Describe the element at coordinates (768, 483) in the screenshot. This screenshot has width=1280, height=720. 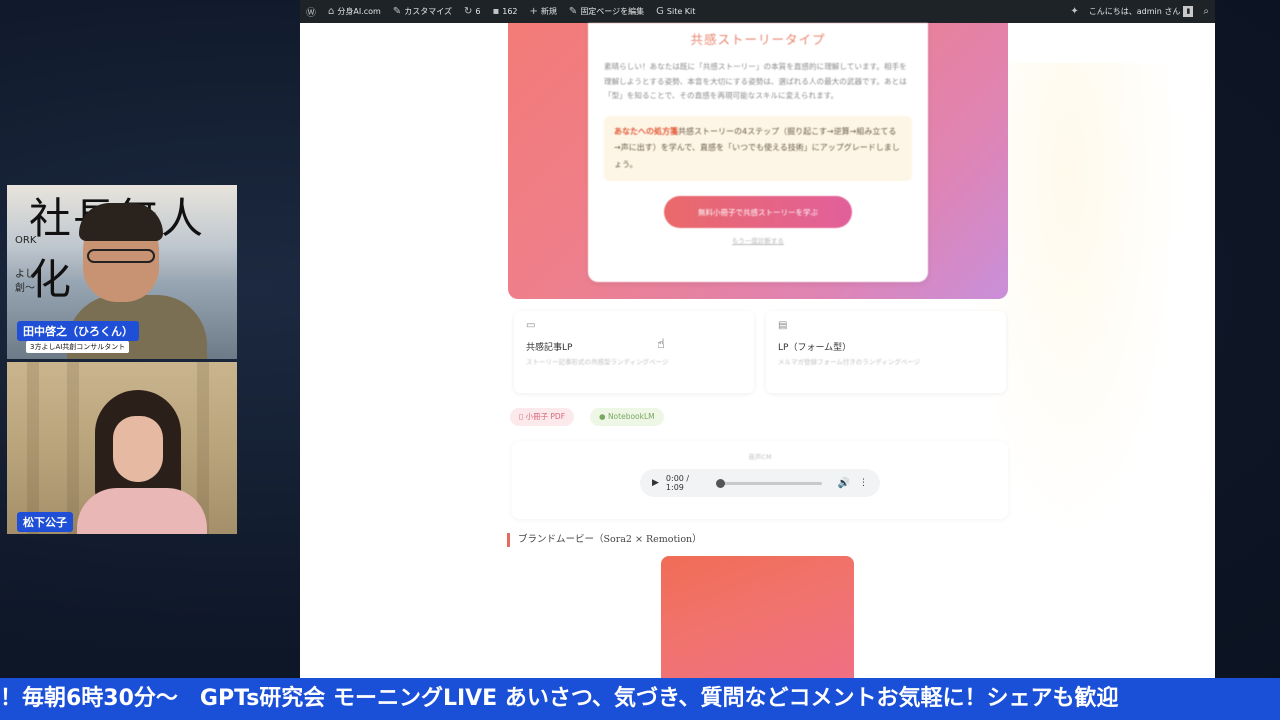
I see `audio-progress-bar` at that location.